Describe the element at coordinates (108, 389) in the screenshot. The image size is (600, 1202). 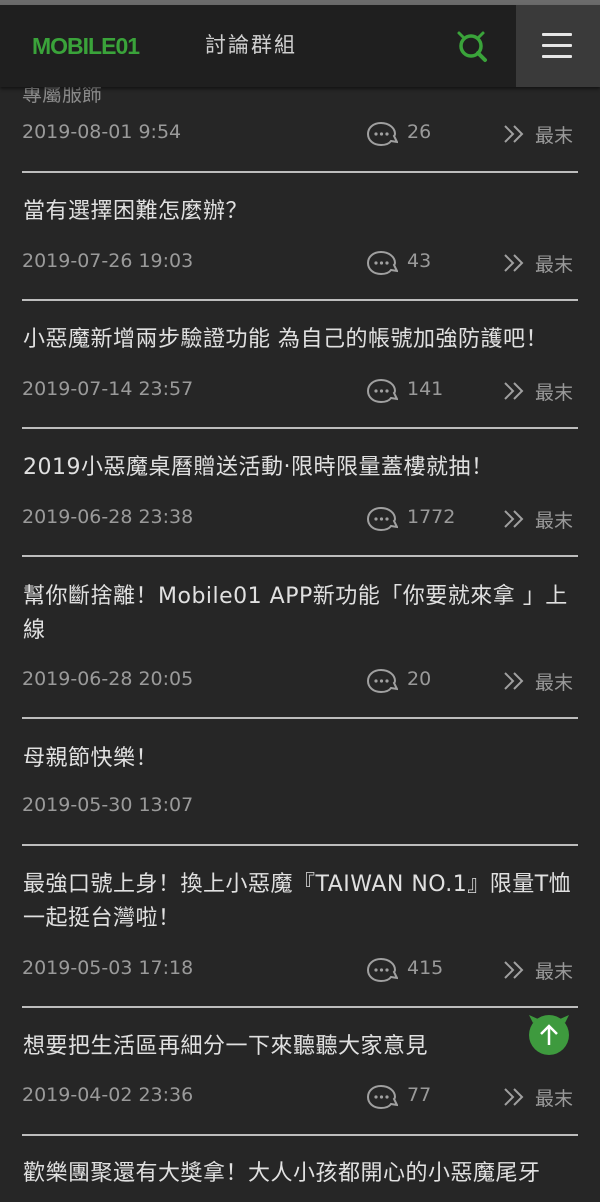
I see `topic-date: 2019-07-14 23:57` at that location.